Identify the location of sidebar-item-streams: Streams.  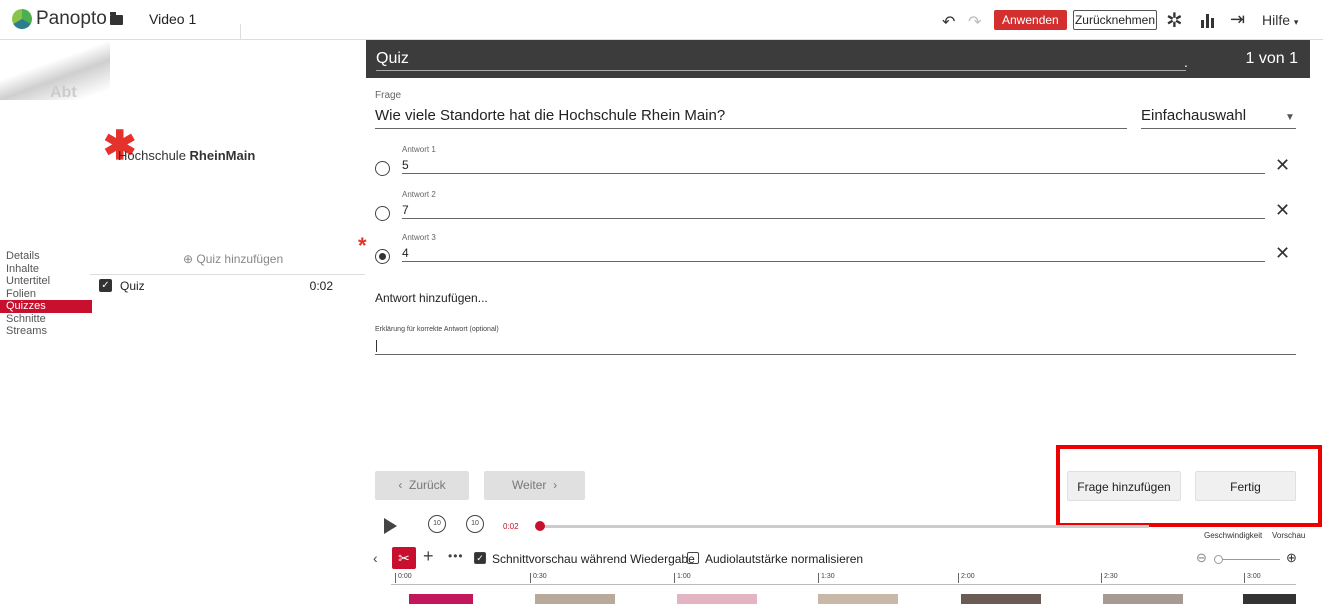
(46, 331).